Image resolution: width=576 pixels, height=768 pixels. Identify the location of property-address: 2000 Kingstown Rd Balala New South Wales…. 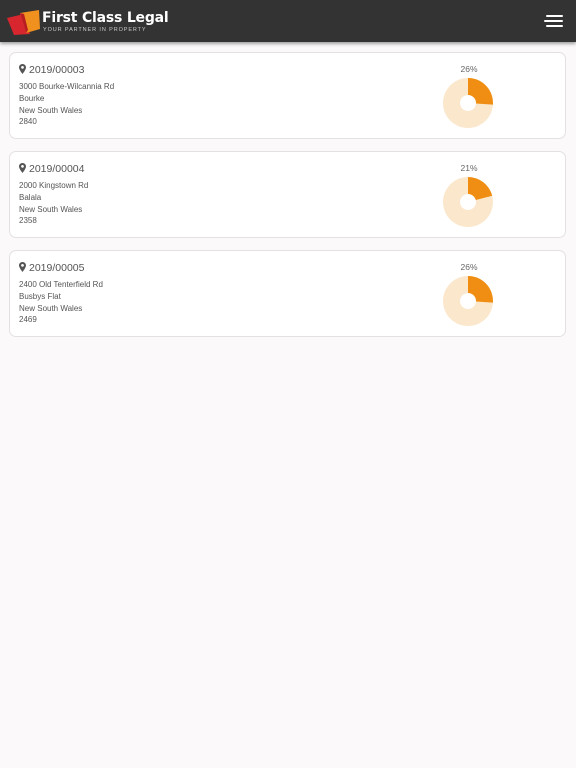
(53, 203).